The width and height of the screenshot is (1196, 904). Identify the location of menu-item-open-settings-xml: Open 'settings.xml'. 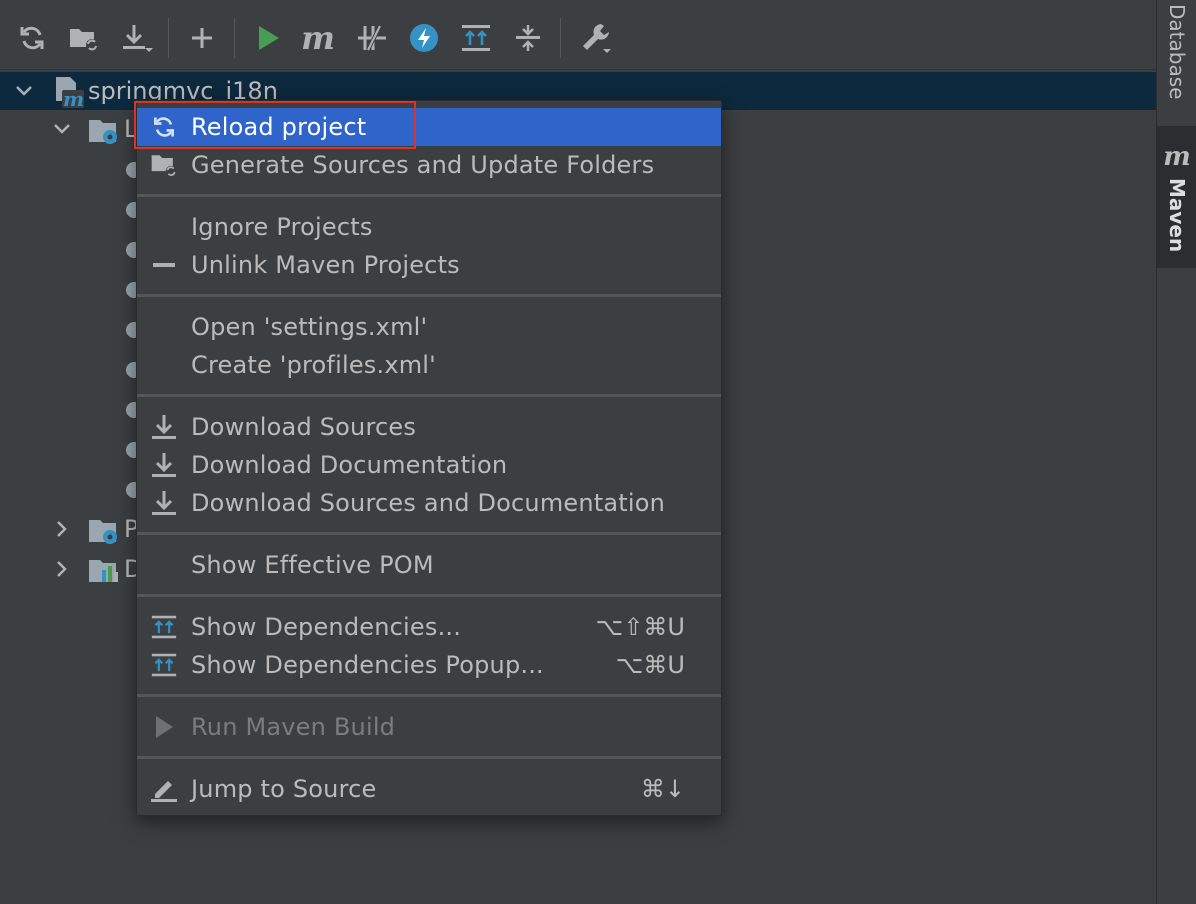
(429, 327).